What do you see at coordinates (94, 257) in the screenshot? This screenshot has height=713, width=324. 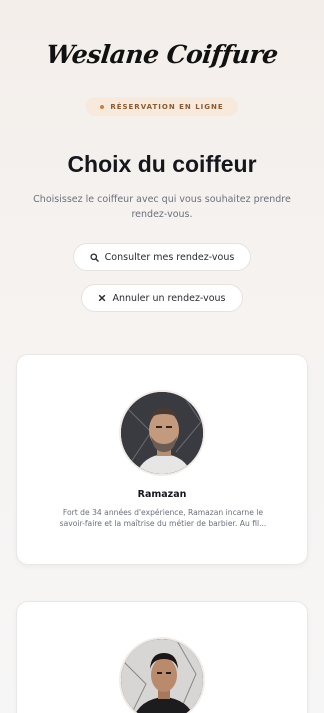 I see `search-icon` at bounding box center [94, 257].